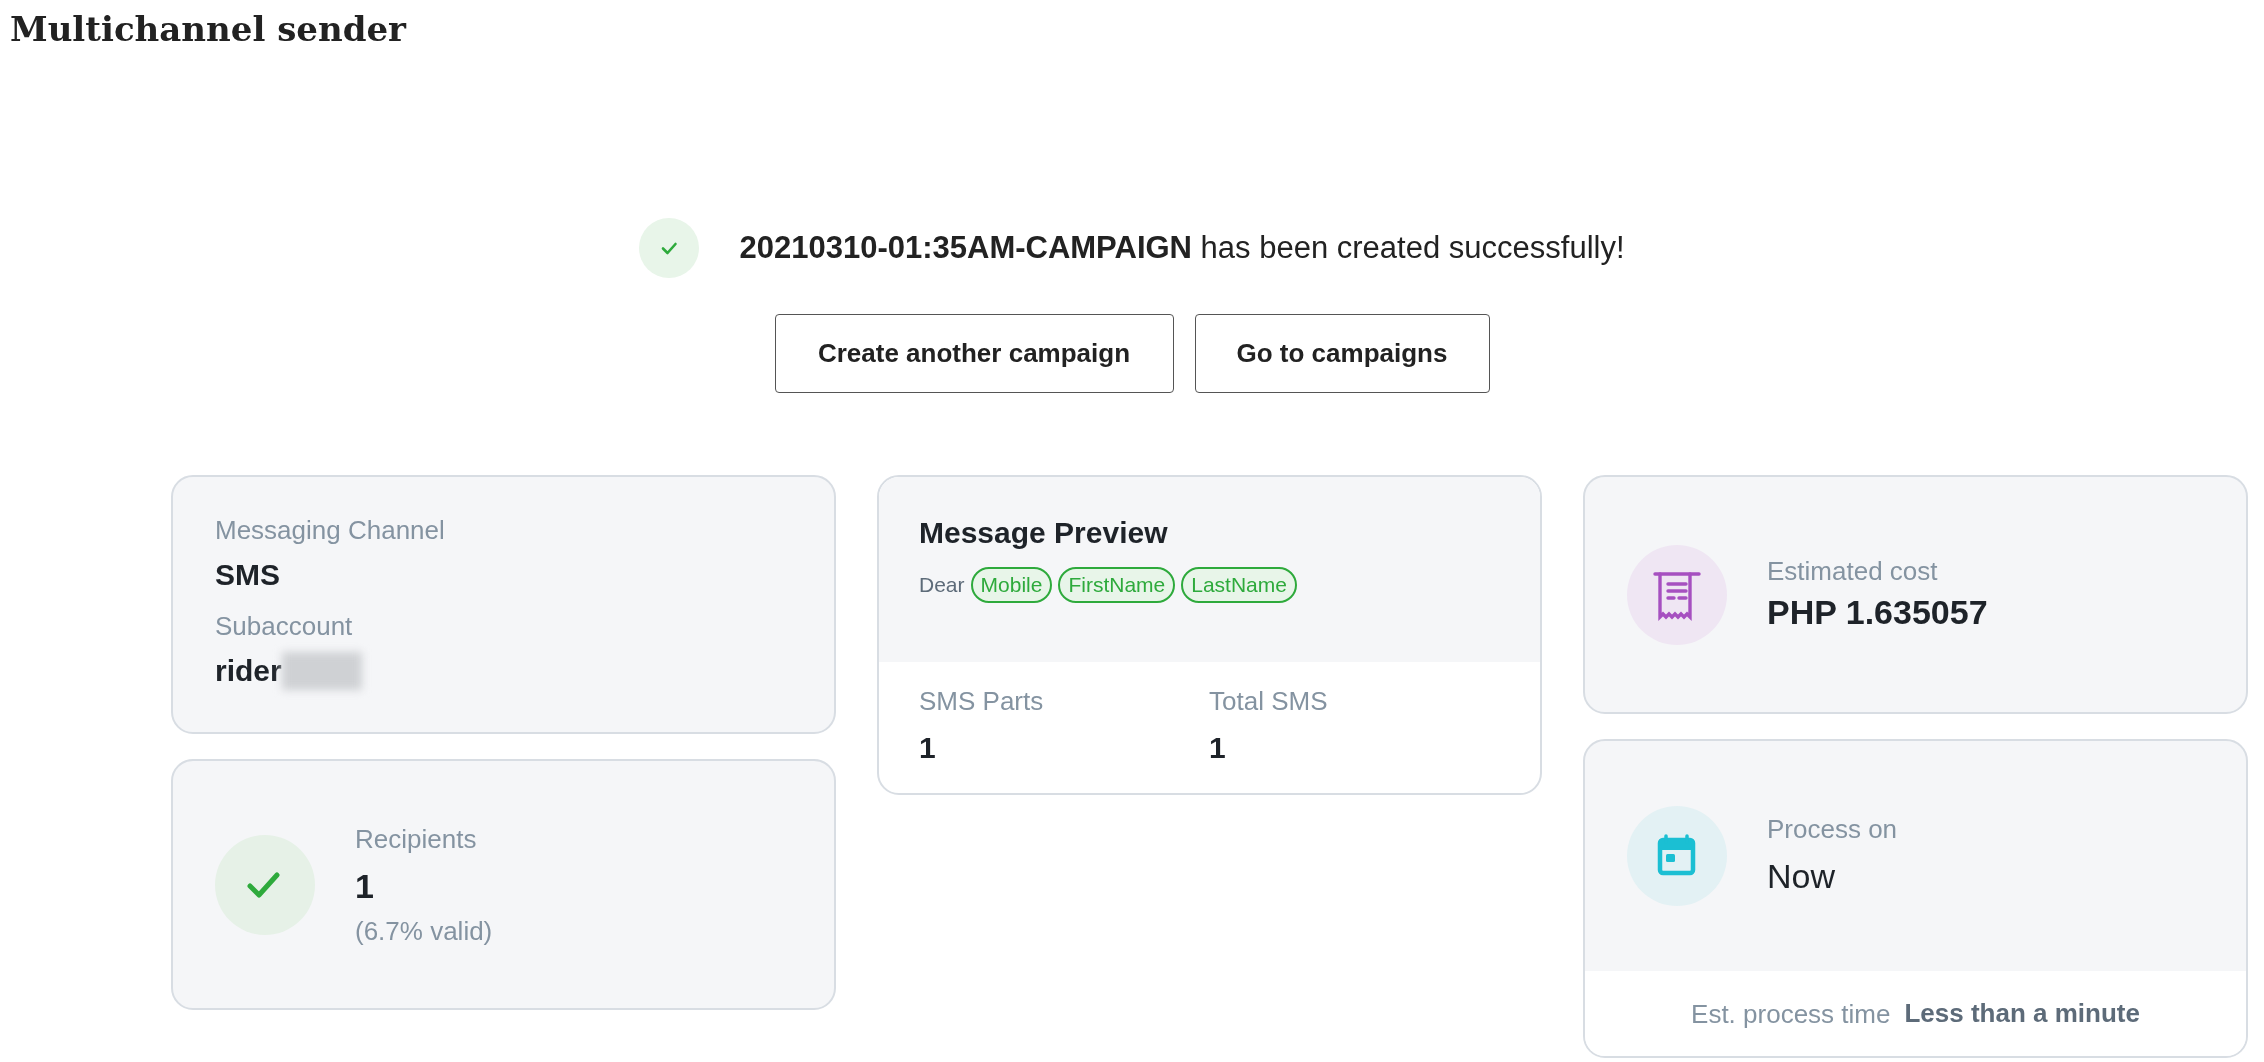 Image resolution: width=2264 pixels, height=1062 pixels. I want to click on recipients-label: Recipients, so click(416, 839).